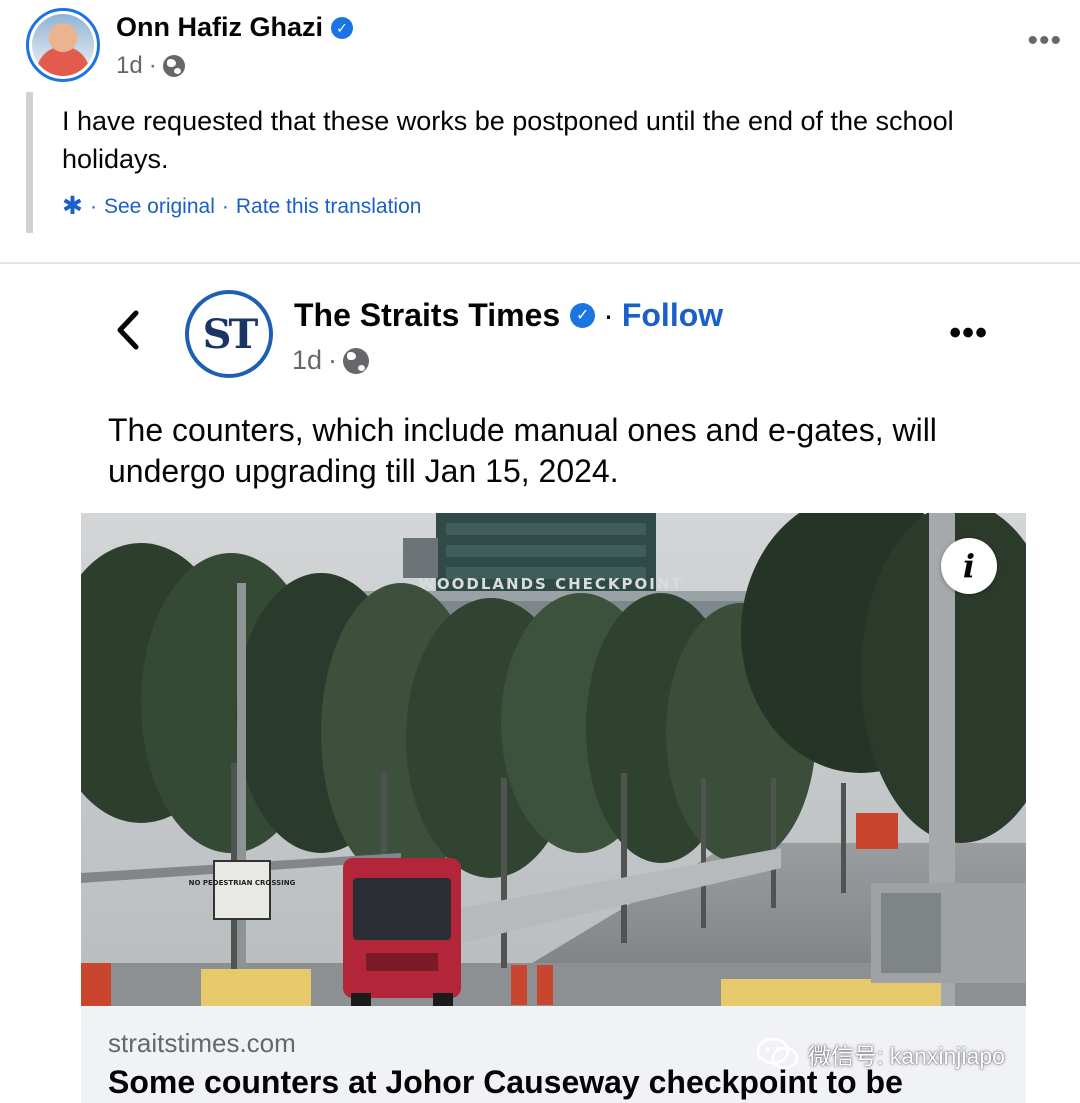 The height and width of the screenshot is (1103, 1080). I want to click on rate-translation-link: Rate this translation, so click(329, 207).